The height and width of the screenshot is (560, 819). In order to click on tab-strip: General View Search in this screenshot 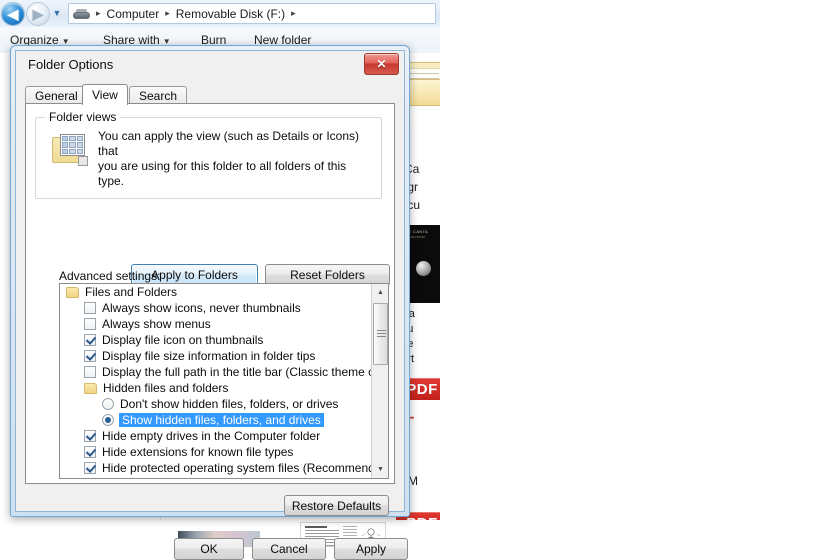, I will do `click(210, 94)`.